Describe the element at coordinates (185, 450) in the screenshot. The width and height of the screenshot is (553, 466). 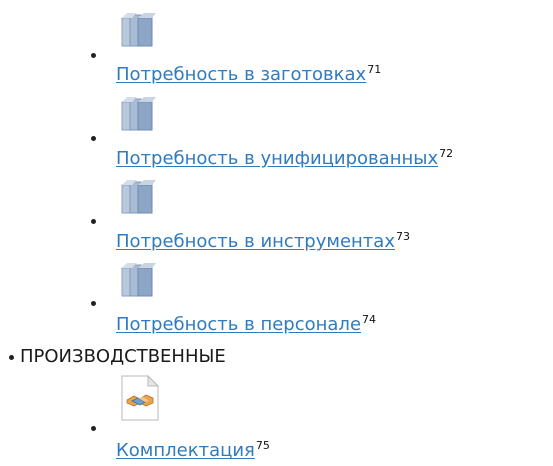
I see `link-label: Комплектация` at that location.